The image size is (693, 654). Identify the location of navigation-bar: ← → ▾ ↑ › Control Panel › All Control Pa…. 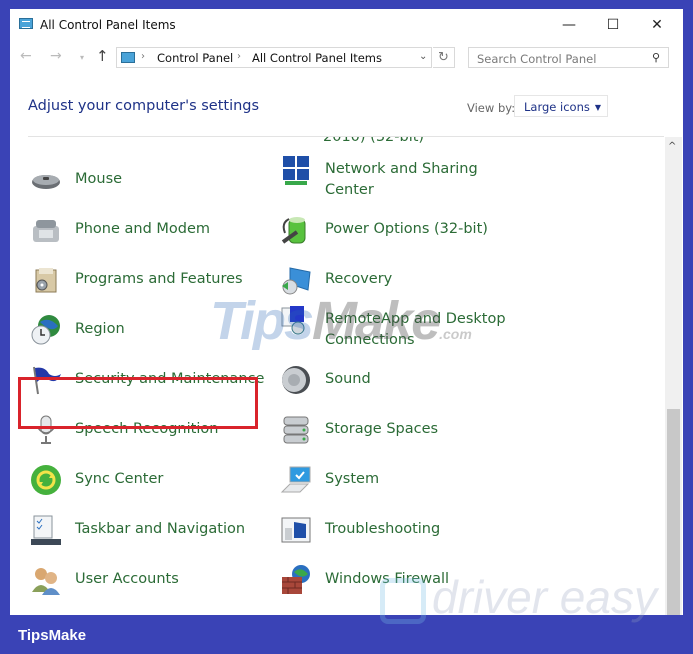
(346, 58).